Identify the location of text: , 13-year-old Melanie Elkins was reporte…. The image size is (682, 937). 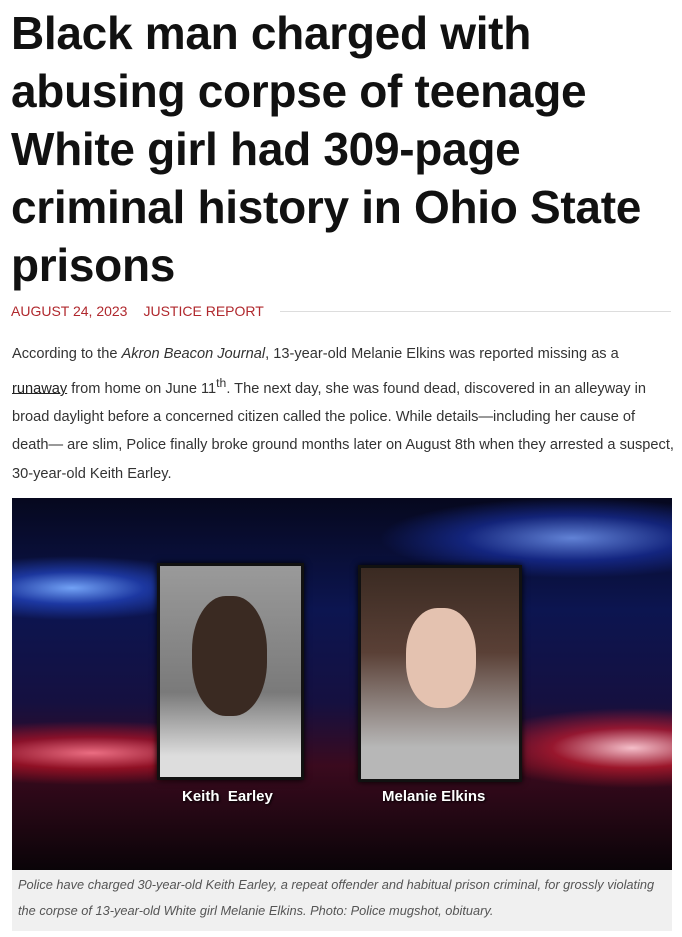
(442, 354).